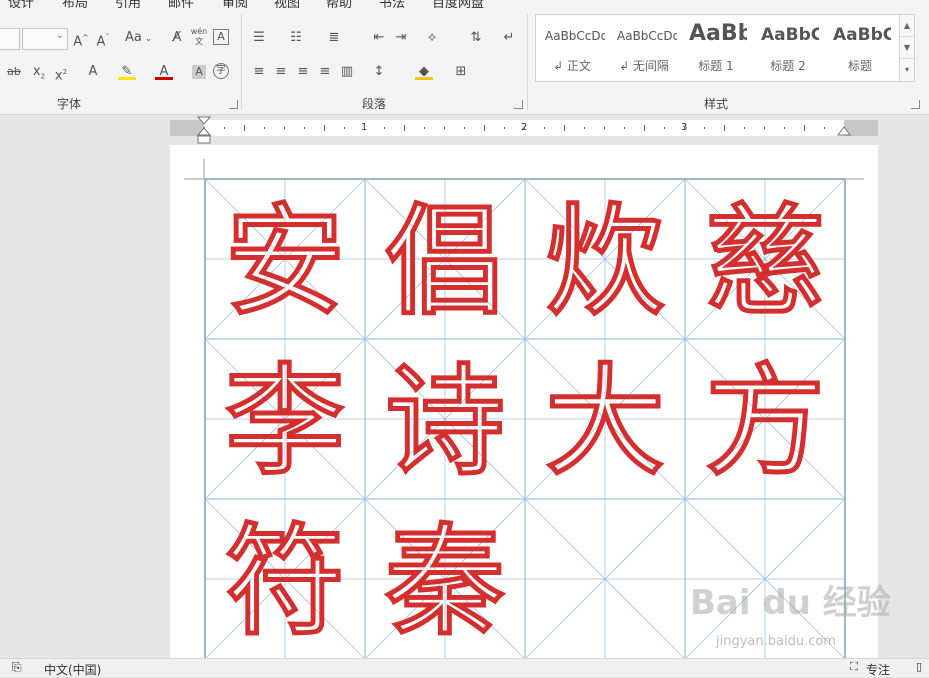 This screenshot has height=678, width=929. I want to click on grow-font-icon: A^, so click(81, 39).